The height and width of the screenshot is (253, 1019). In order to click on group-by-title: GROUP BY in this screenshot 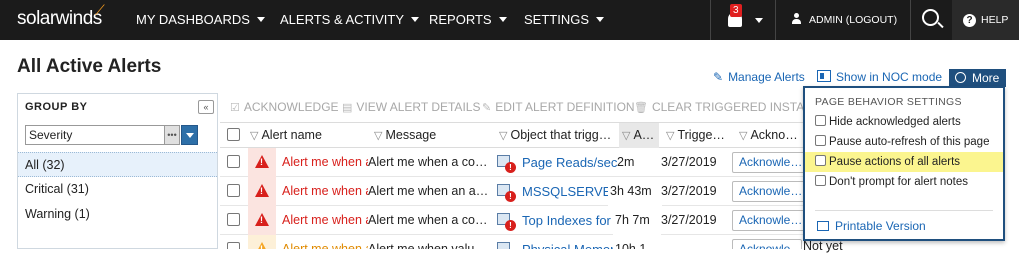, I will do `click(56, 107)`.